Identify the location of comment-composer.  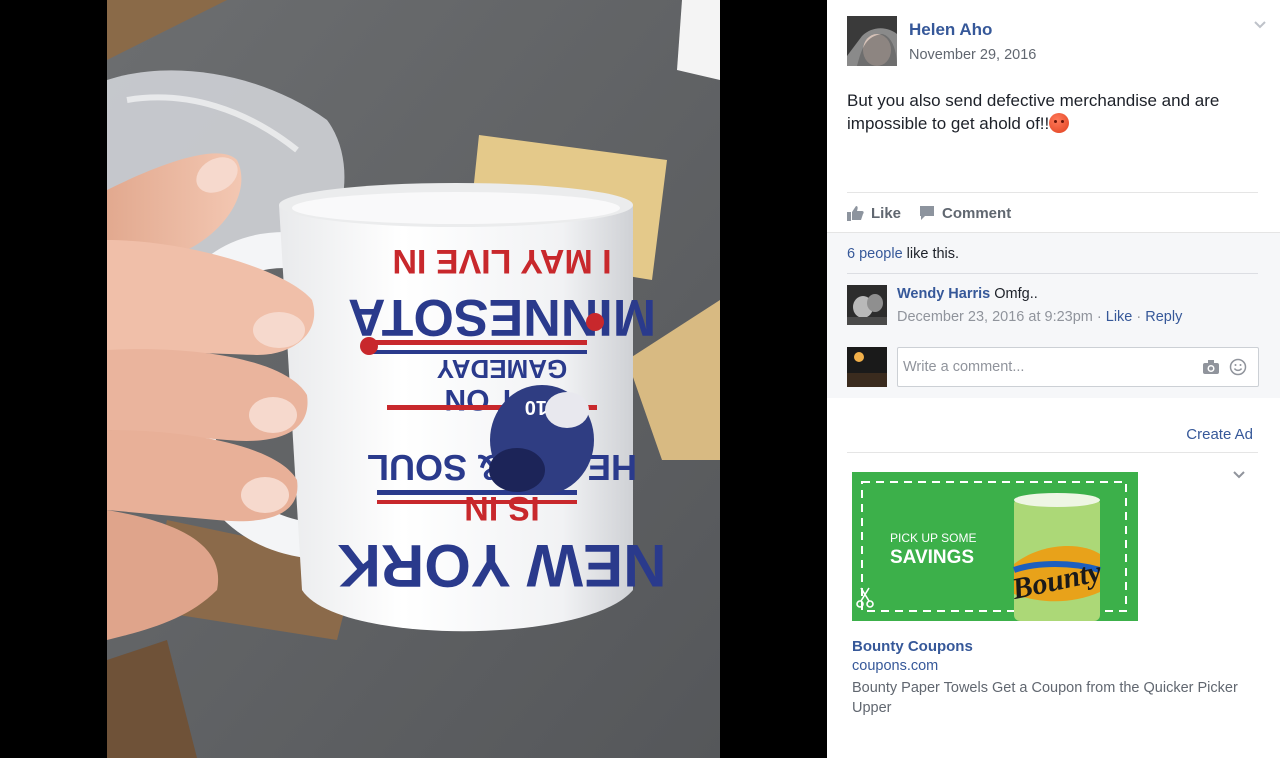
(1078, 367).